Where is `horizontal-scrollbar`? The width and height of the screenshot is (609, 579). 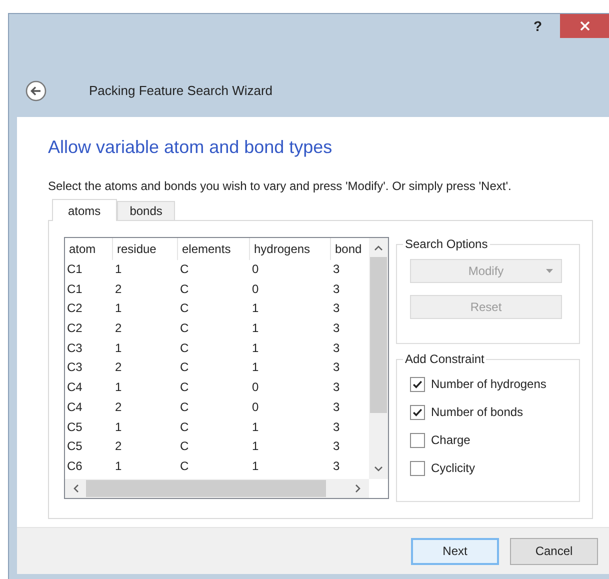 horizontal-scrollbar is located at coordinates (217, 488).